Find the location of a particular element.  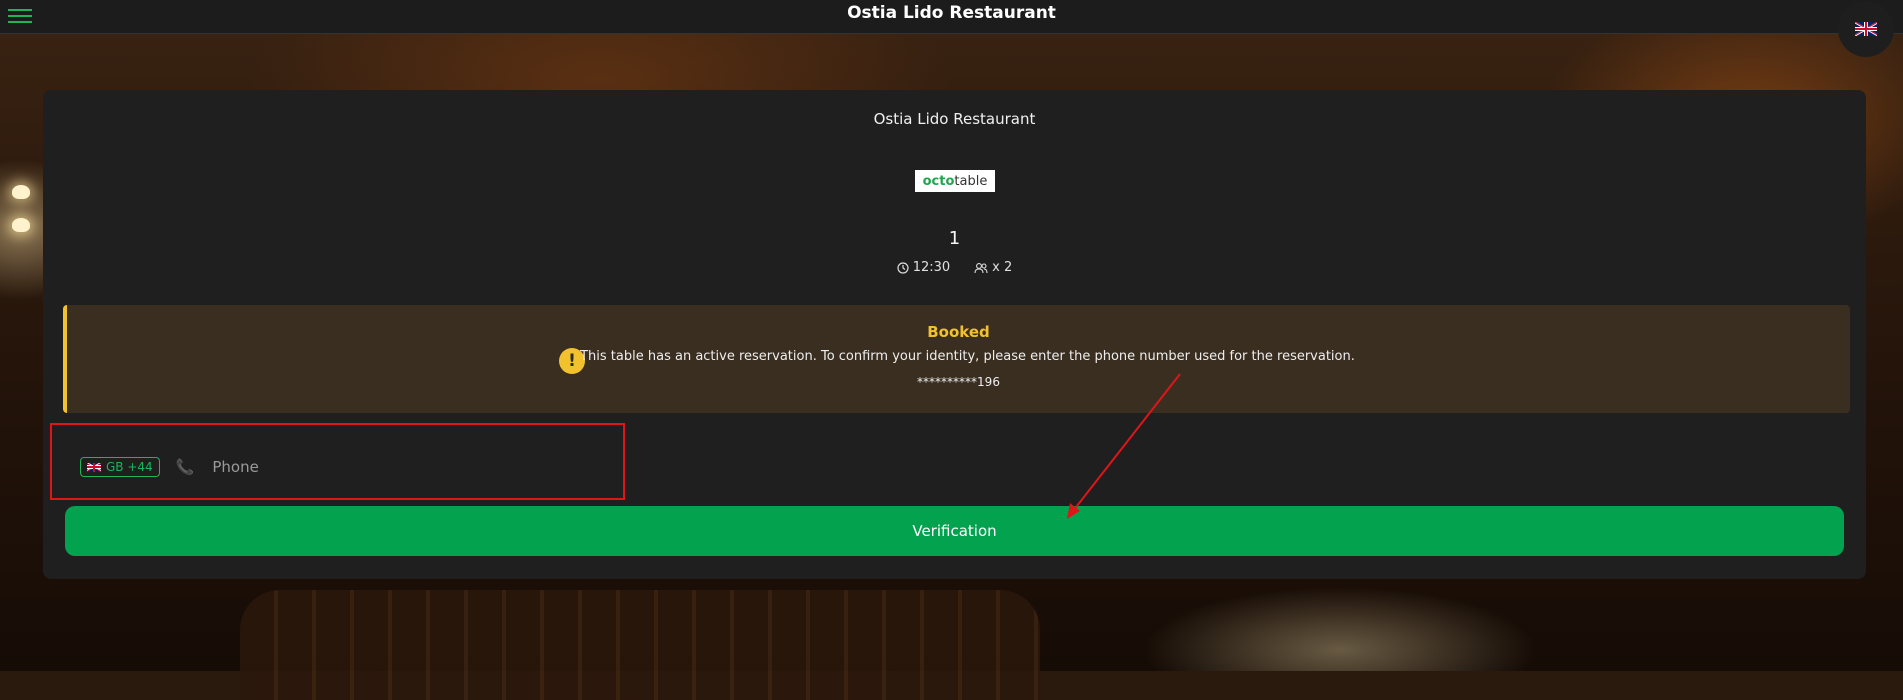

phone-input is located at coordinates (402, 467).